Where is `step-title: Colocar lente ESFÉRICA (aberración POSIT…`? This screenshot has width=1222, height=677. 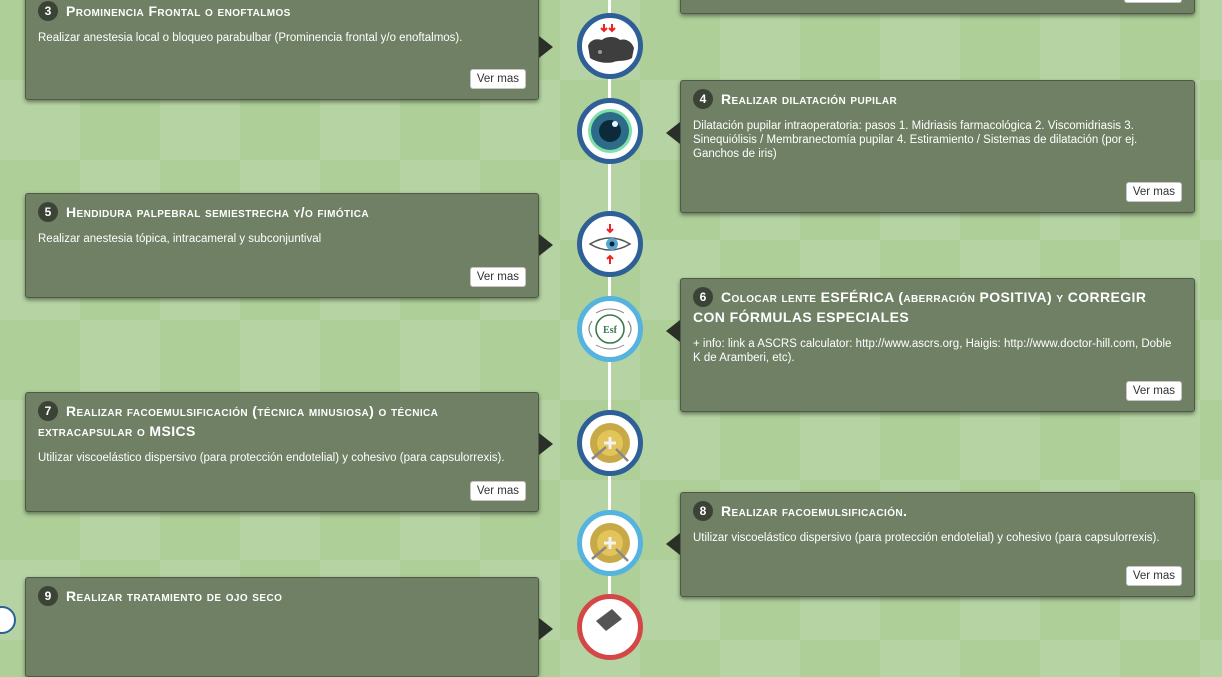
step-title: Colocar lente ESFÉRICA (aberración POSIT… is located at coordinates (920, 307).